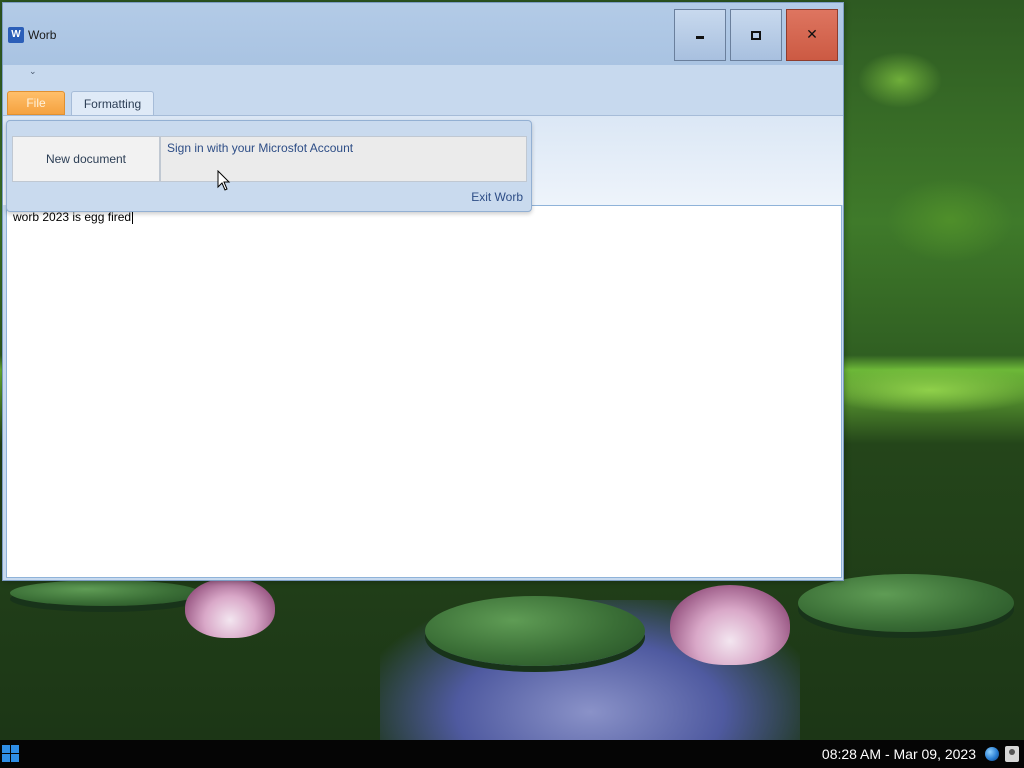 This screenshot has height=768, width=1024. What do you see at coordinates (423, 34) in the screenshot?
I see `title-bar: W Worb ✕` at bounding box center [423, 34].